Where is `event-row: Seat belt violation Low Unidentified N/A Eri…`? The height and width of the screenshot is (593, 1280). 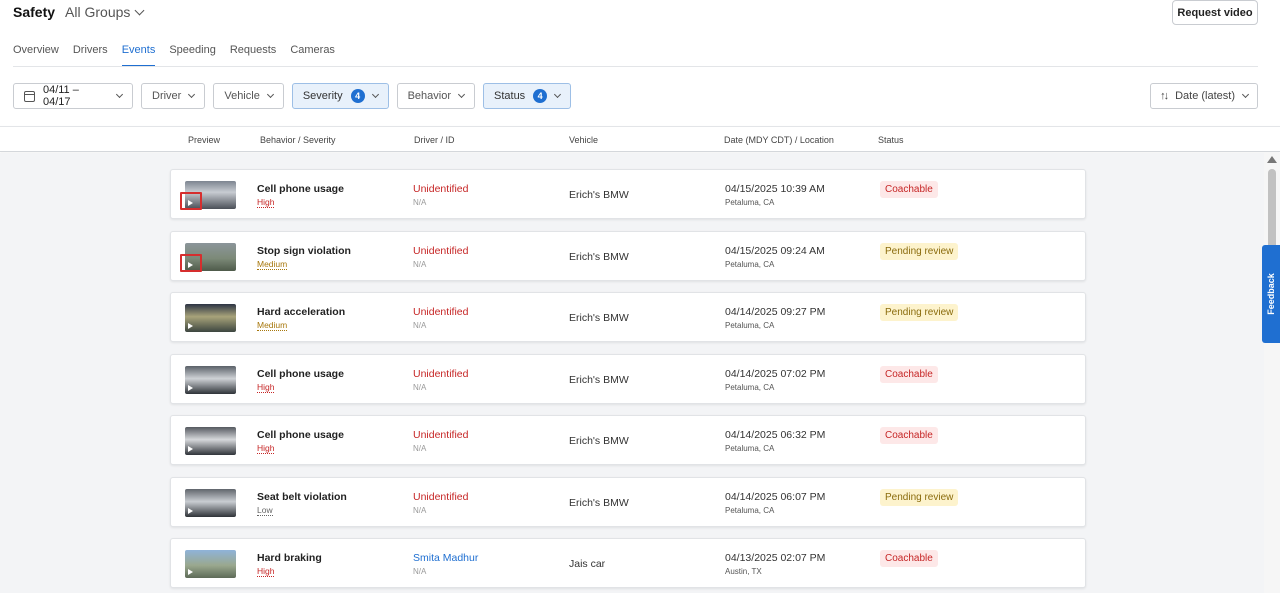
event-row: Seat belt violation Low Unidentified N/A Eri… is located at coordinates (628, 501).